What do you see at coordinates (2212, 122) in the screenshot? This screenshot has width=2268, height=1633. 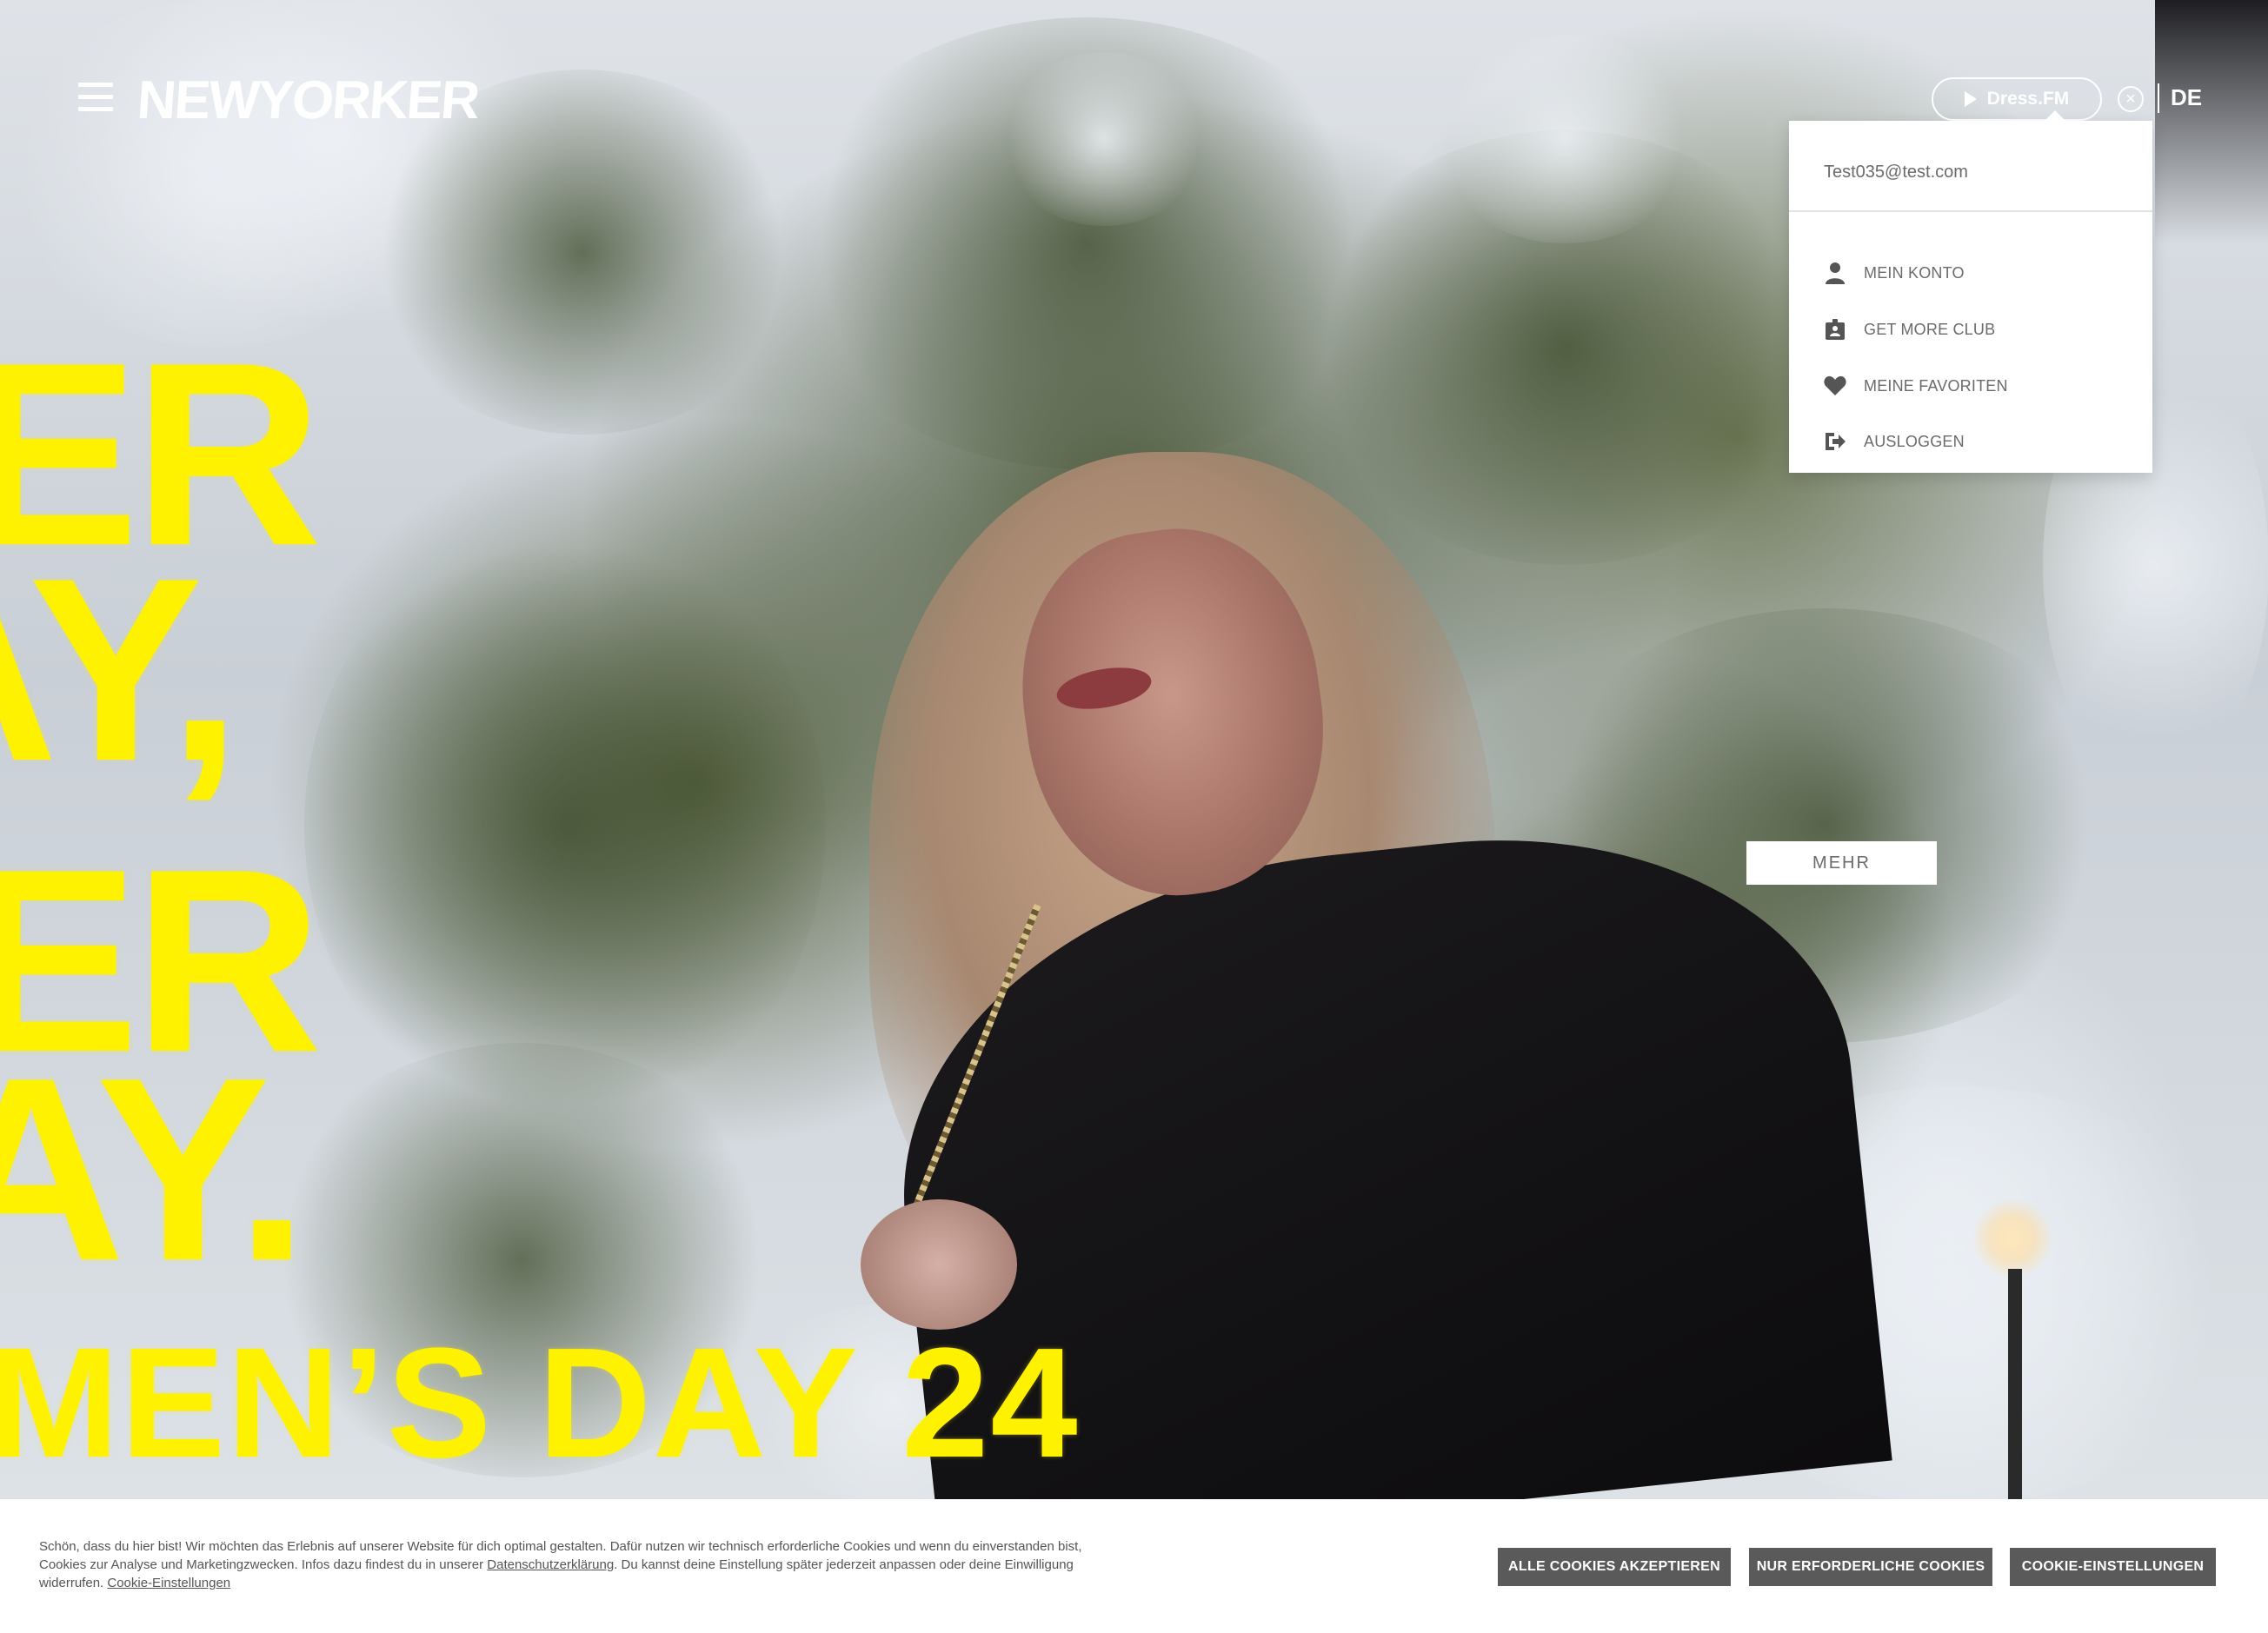 I see `dark-corner` at bounding box center [2212, 122].